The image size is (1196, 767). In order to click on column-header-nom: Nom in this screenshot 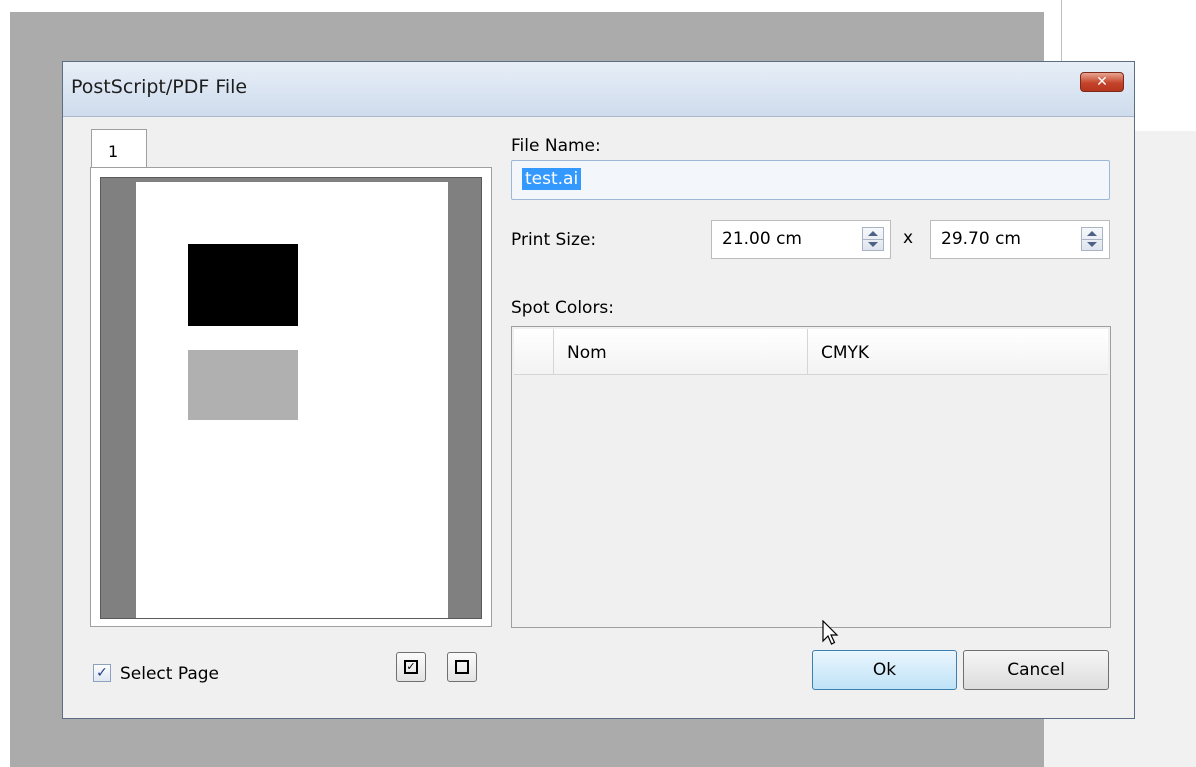, I will do `click(681, 351)`.